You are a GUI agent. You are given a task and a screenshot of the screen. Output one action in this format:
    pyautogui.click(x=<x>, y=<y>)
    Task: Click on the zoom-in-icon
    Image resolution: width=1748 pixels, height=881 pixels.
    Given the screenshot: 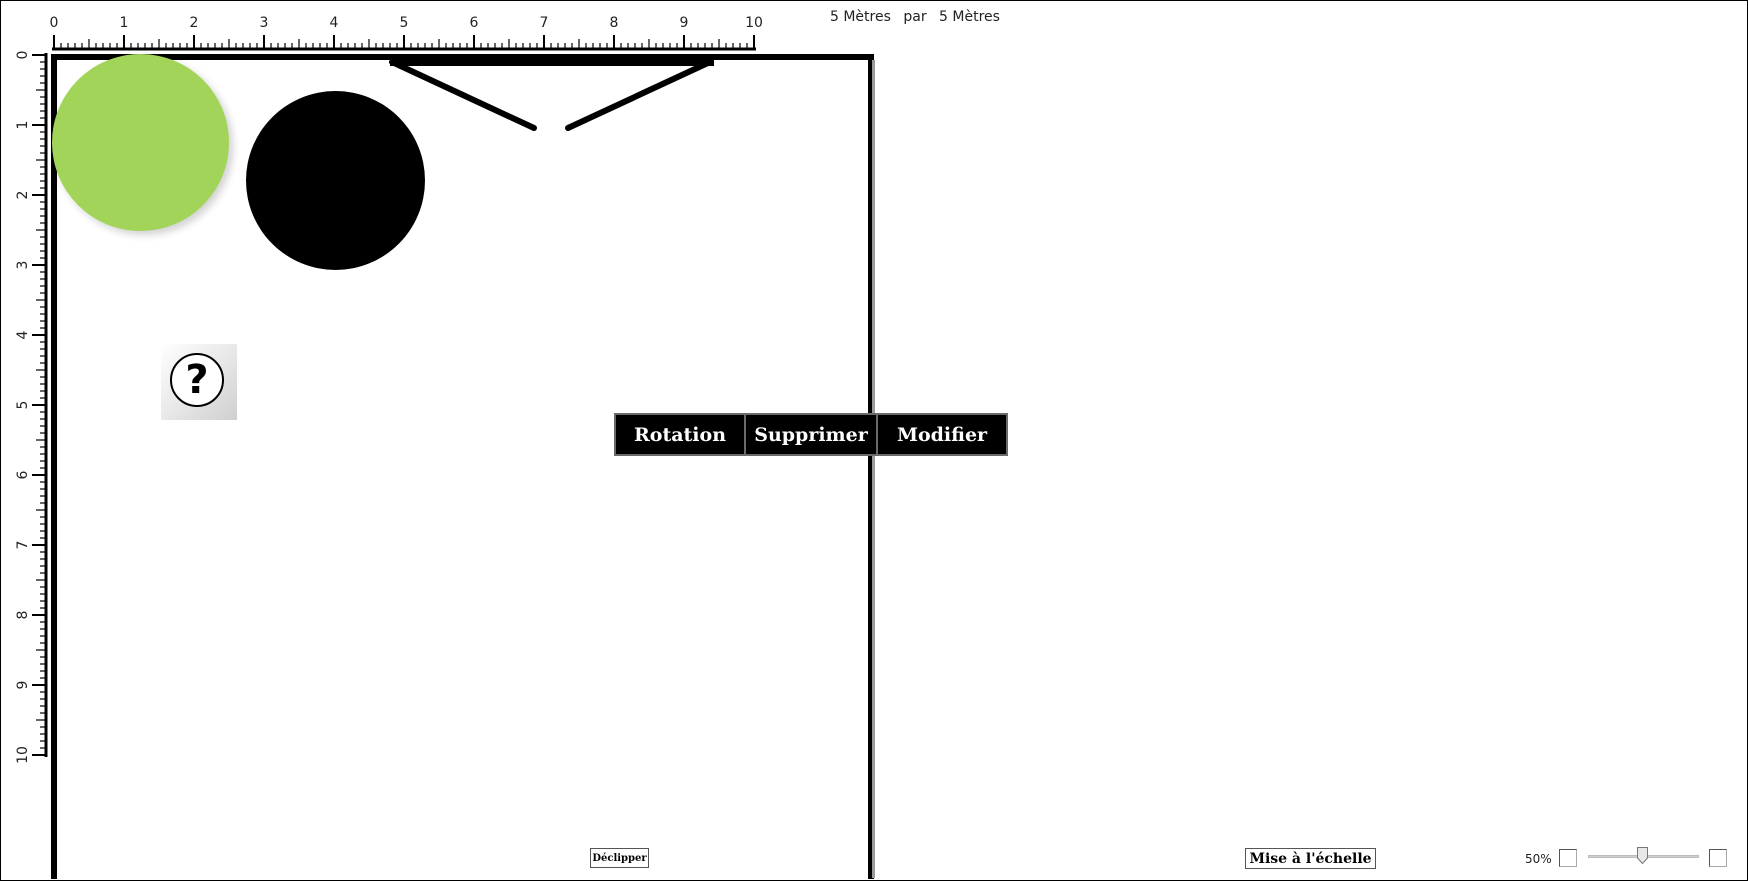 What is the action you would take?
    pyautogui.click(x=1718, y=858)
    